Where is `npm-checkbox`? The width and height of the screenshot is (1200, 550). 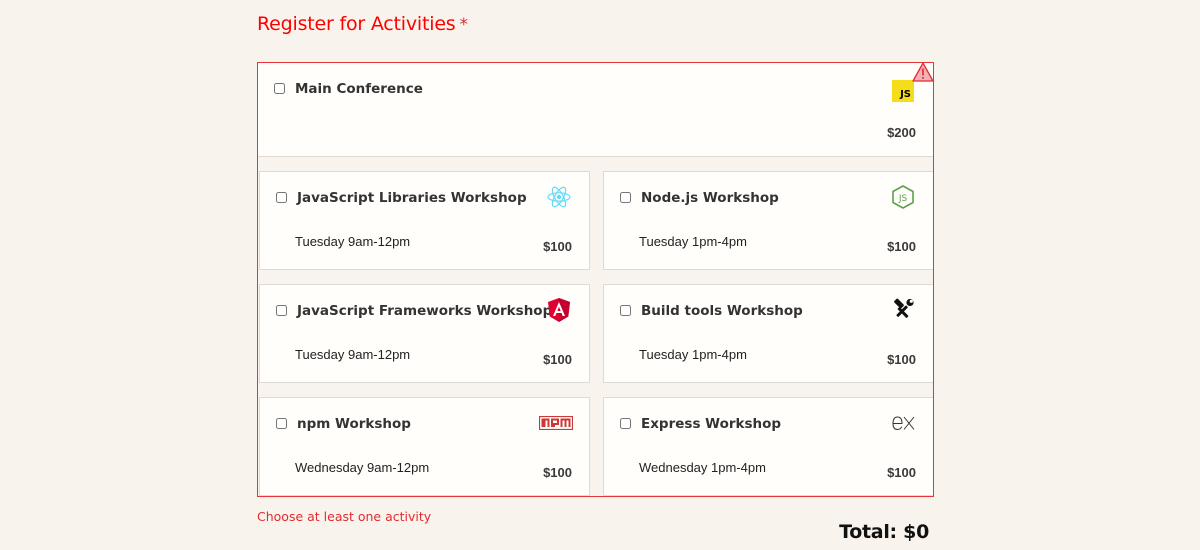
npm-checkbox is located at coordinates (281, 423).